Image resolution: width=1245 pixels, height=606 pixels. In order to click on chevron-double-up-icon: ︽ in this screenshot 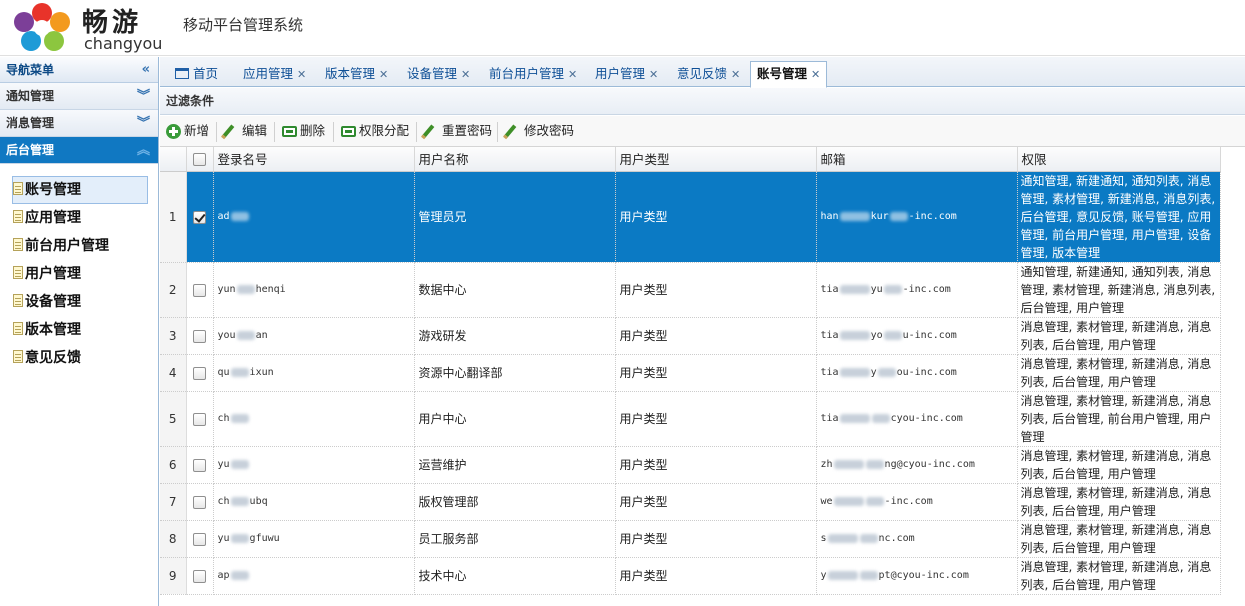, I will do `click(143, 150)`.